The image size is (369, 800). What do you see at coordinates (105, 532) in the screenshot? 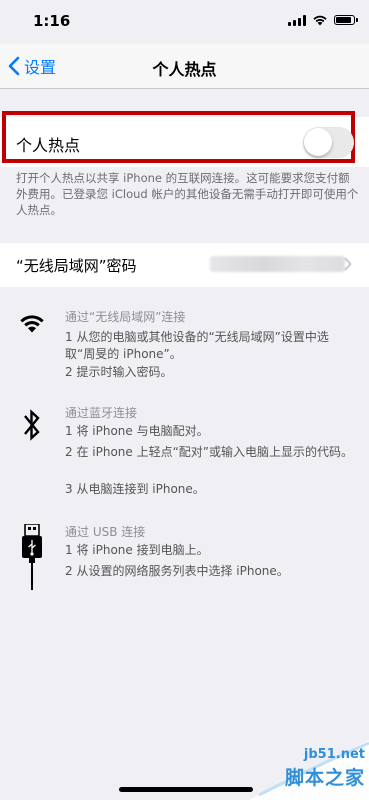
I see `section-title: 通过 USB 连接` at bounding box center [105, 532].